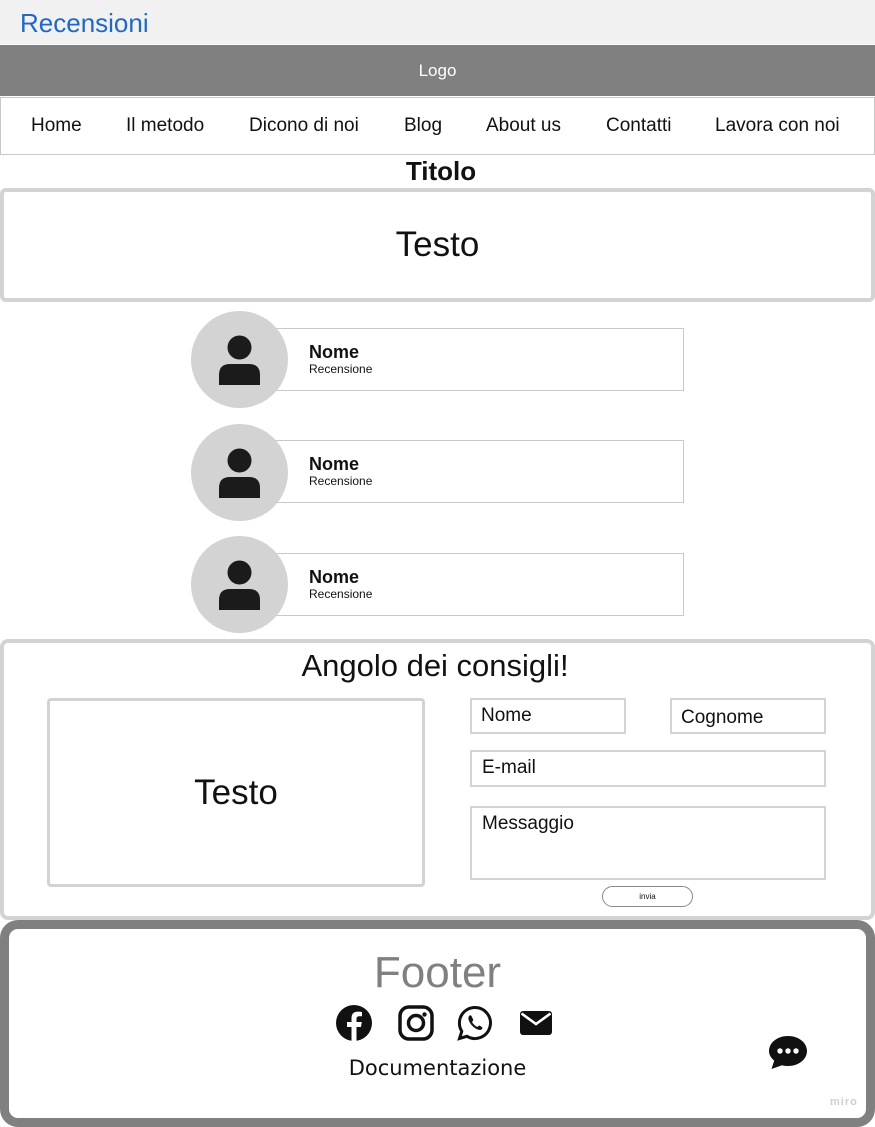  I want to click on nav-item-contatti: Contatti, so click(638, 126).